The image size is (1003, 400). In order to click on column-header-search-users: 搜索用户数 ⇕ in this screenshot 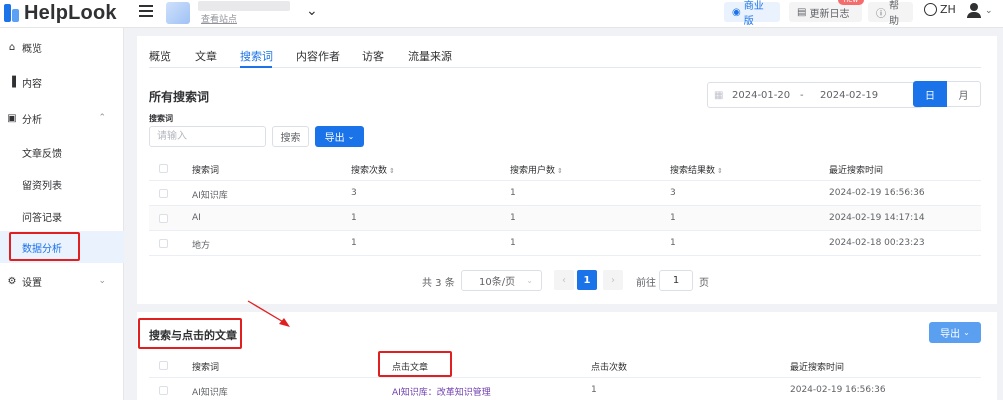, I will do `click(536, 169)`.